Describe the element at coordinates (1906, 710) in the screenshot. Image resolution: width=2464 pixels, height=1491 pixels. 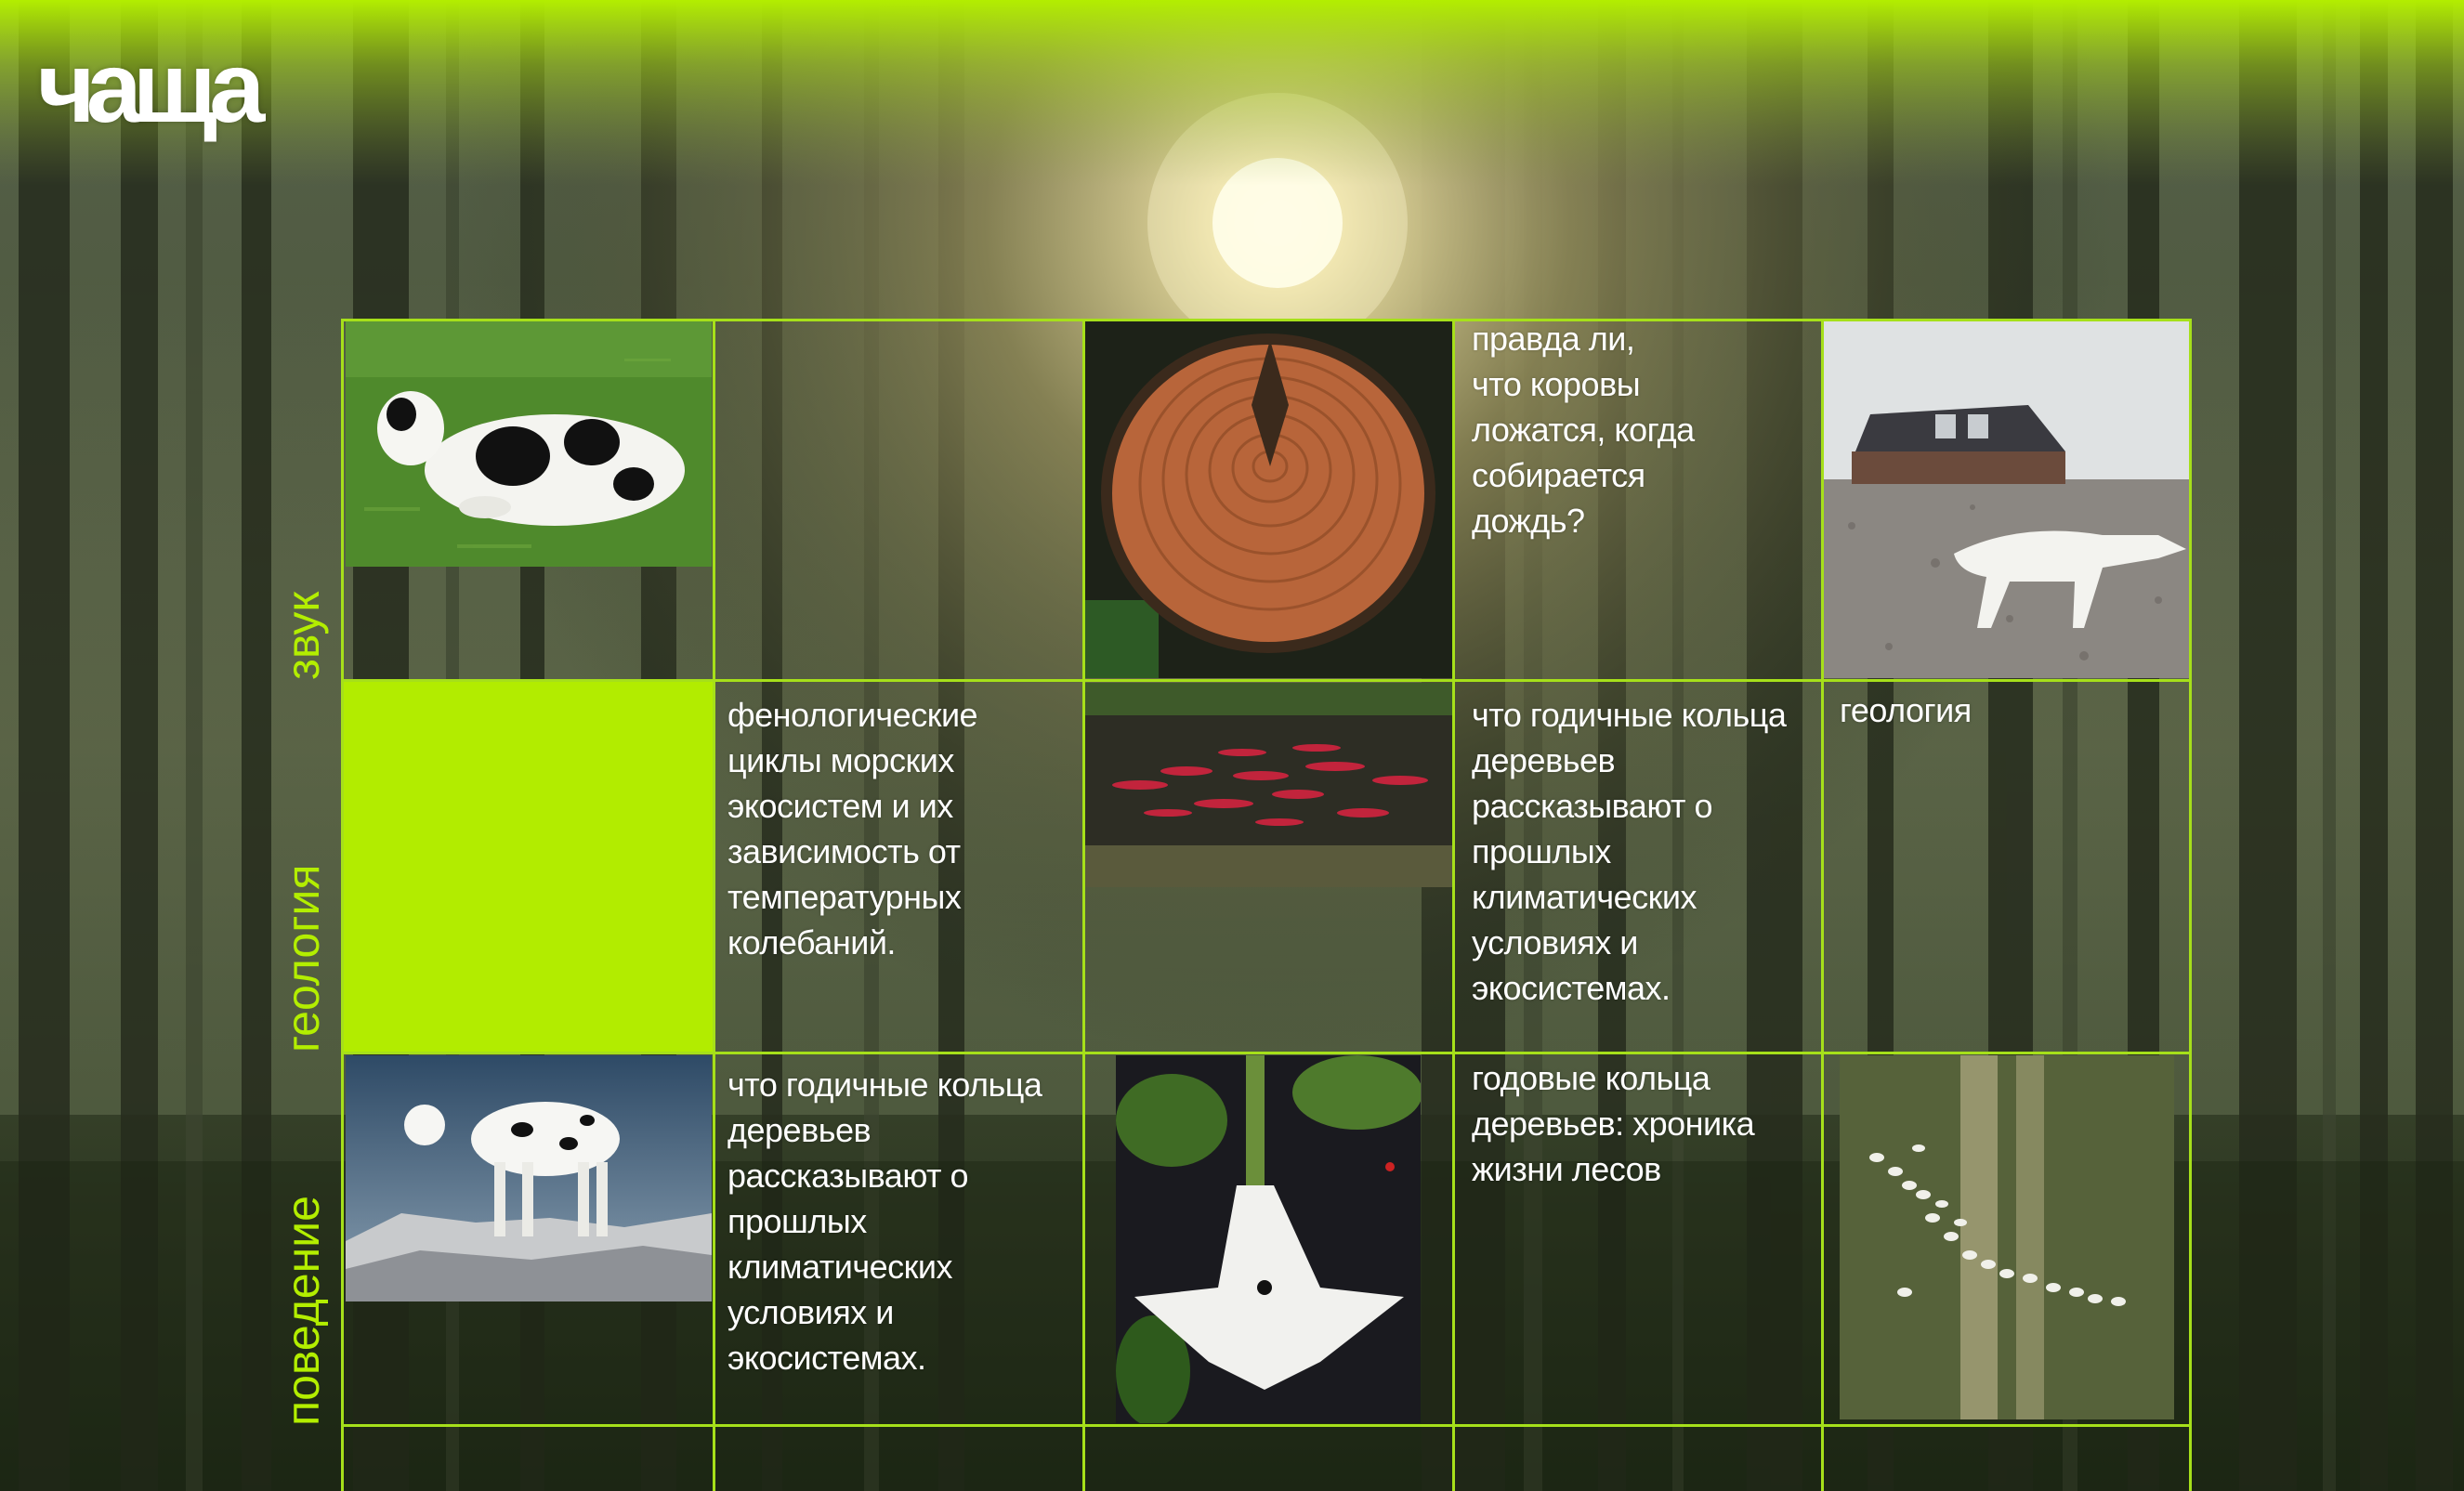
I see `cell-text-geology: геология` at that location.